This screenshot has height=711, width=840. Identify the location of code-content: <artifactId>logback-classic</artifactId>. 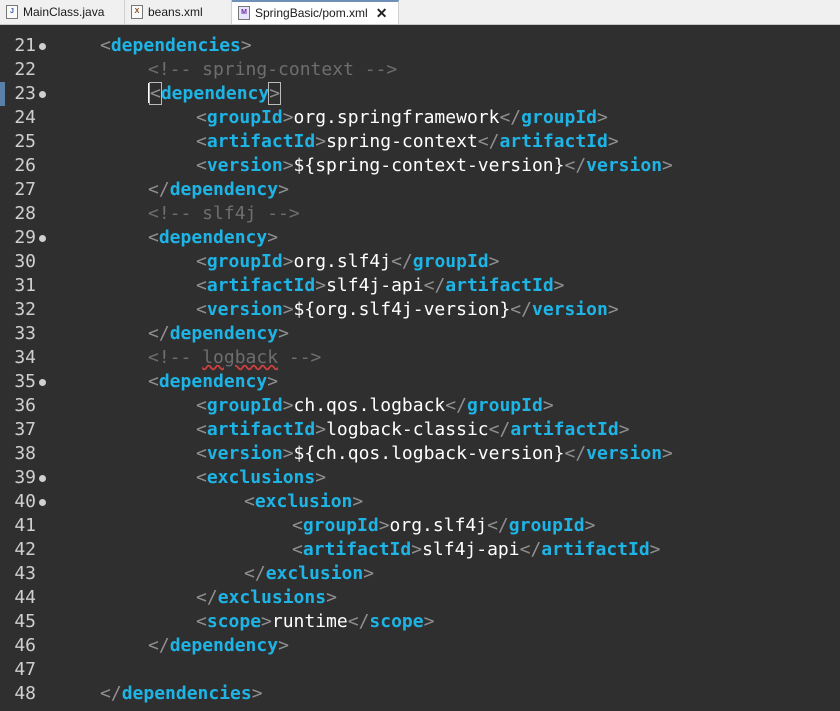
(413, 430).